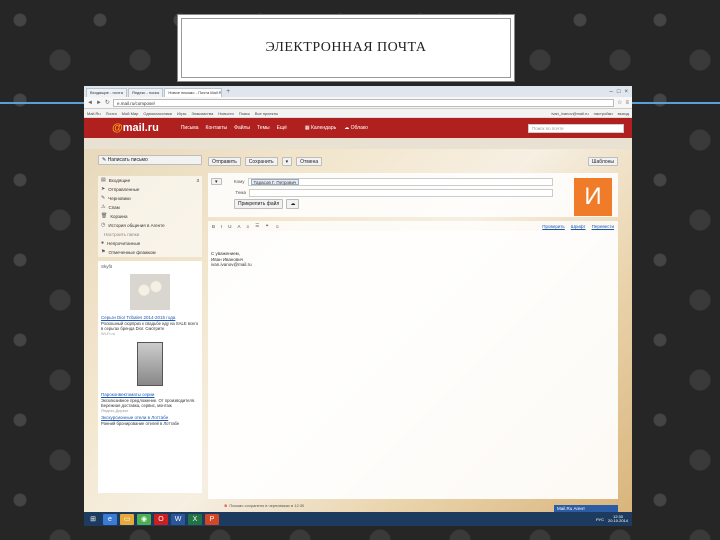 Image resolution: width=720 pixels, height=540 pixels. What do you see at coordinates (618, 519) in the screenshot?
I see `clock: 12:30 20.10.2014` at bounding box center [618, 519].